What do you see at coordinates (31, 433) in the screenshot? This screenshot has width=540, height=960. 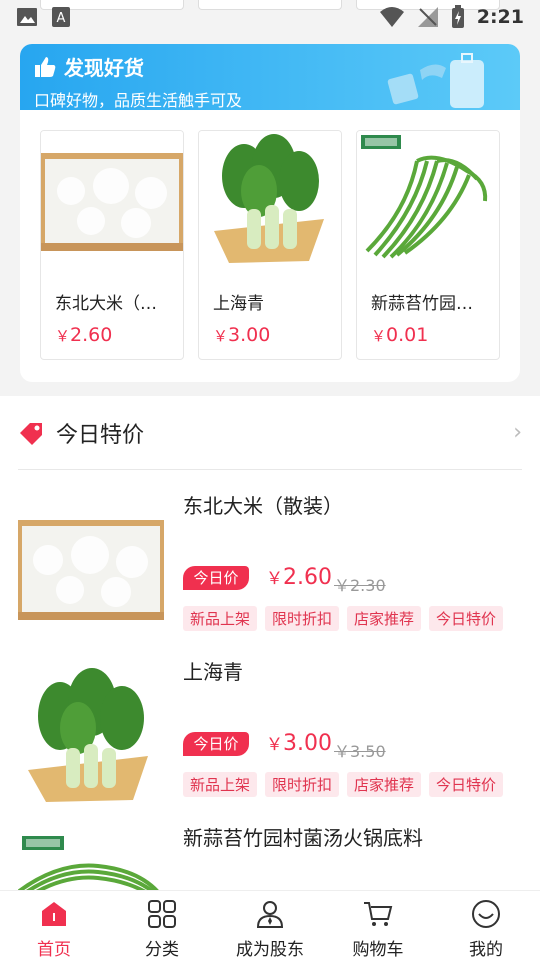 I see `price-tag-icon` at bounding box center [31, 433].